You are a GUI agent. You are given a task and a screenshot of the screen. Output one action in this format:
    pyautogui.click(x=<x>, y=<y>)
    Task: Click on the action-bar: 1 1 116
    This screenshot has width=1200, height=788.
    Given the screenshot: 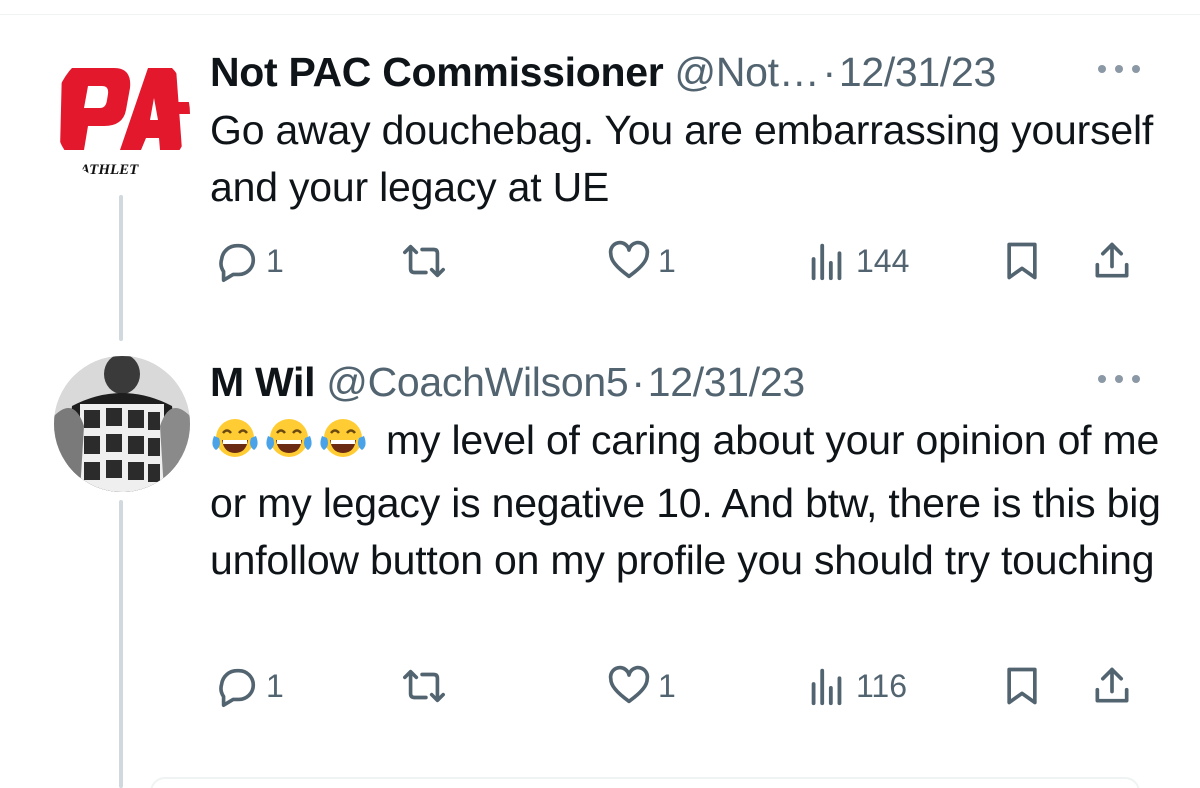 What is the action you would take?
    pyautogui.click(x=680, y=686)
    